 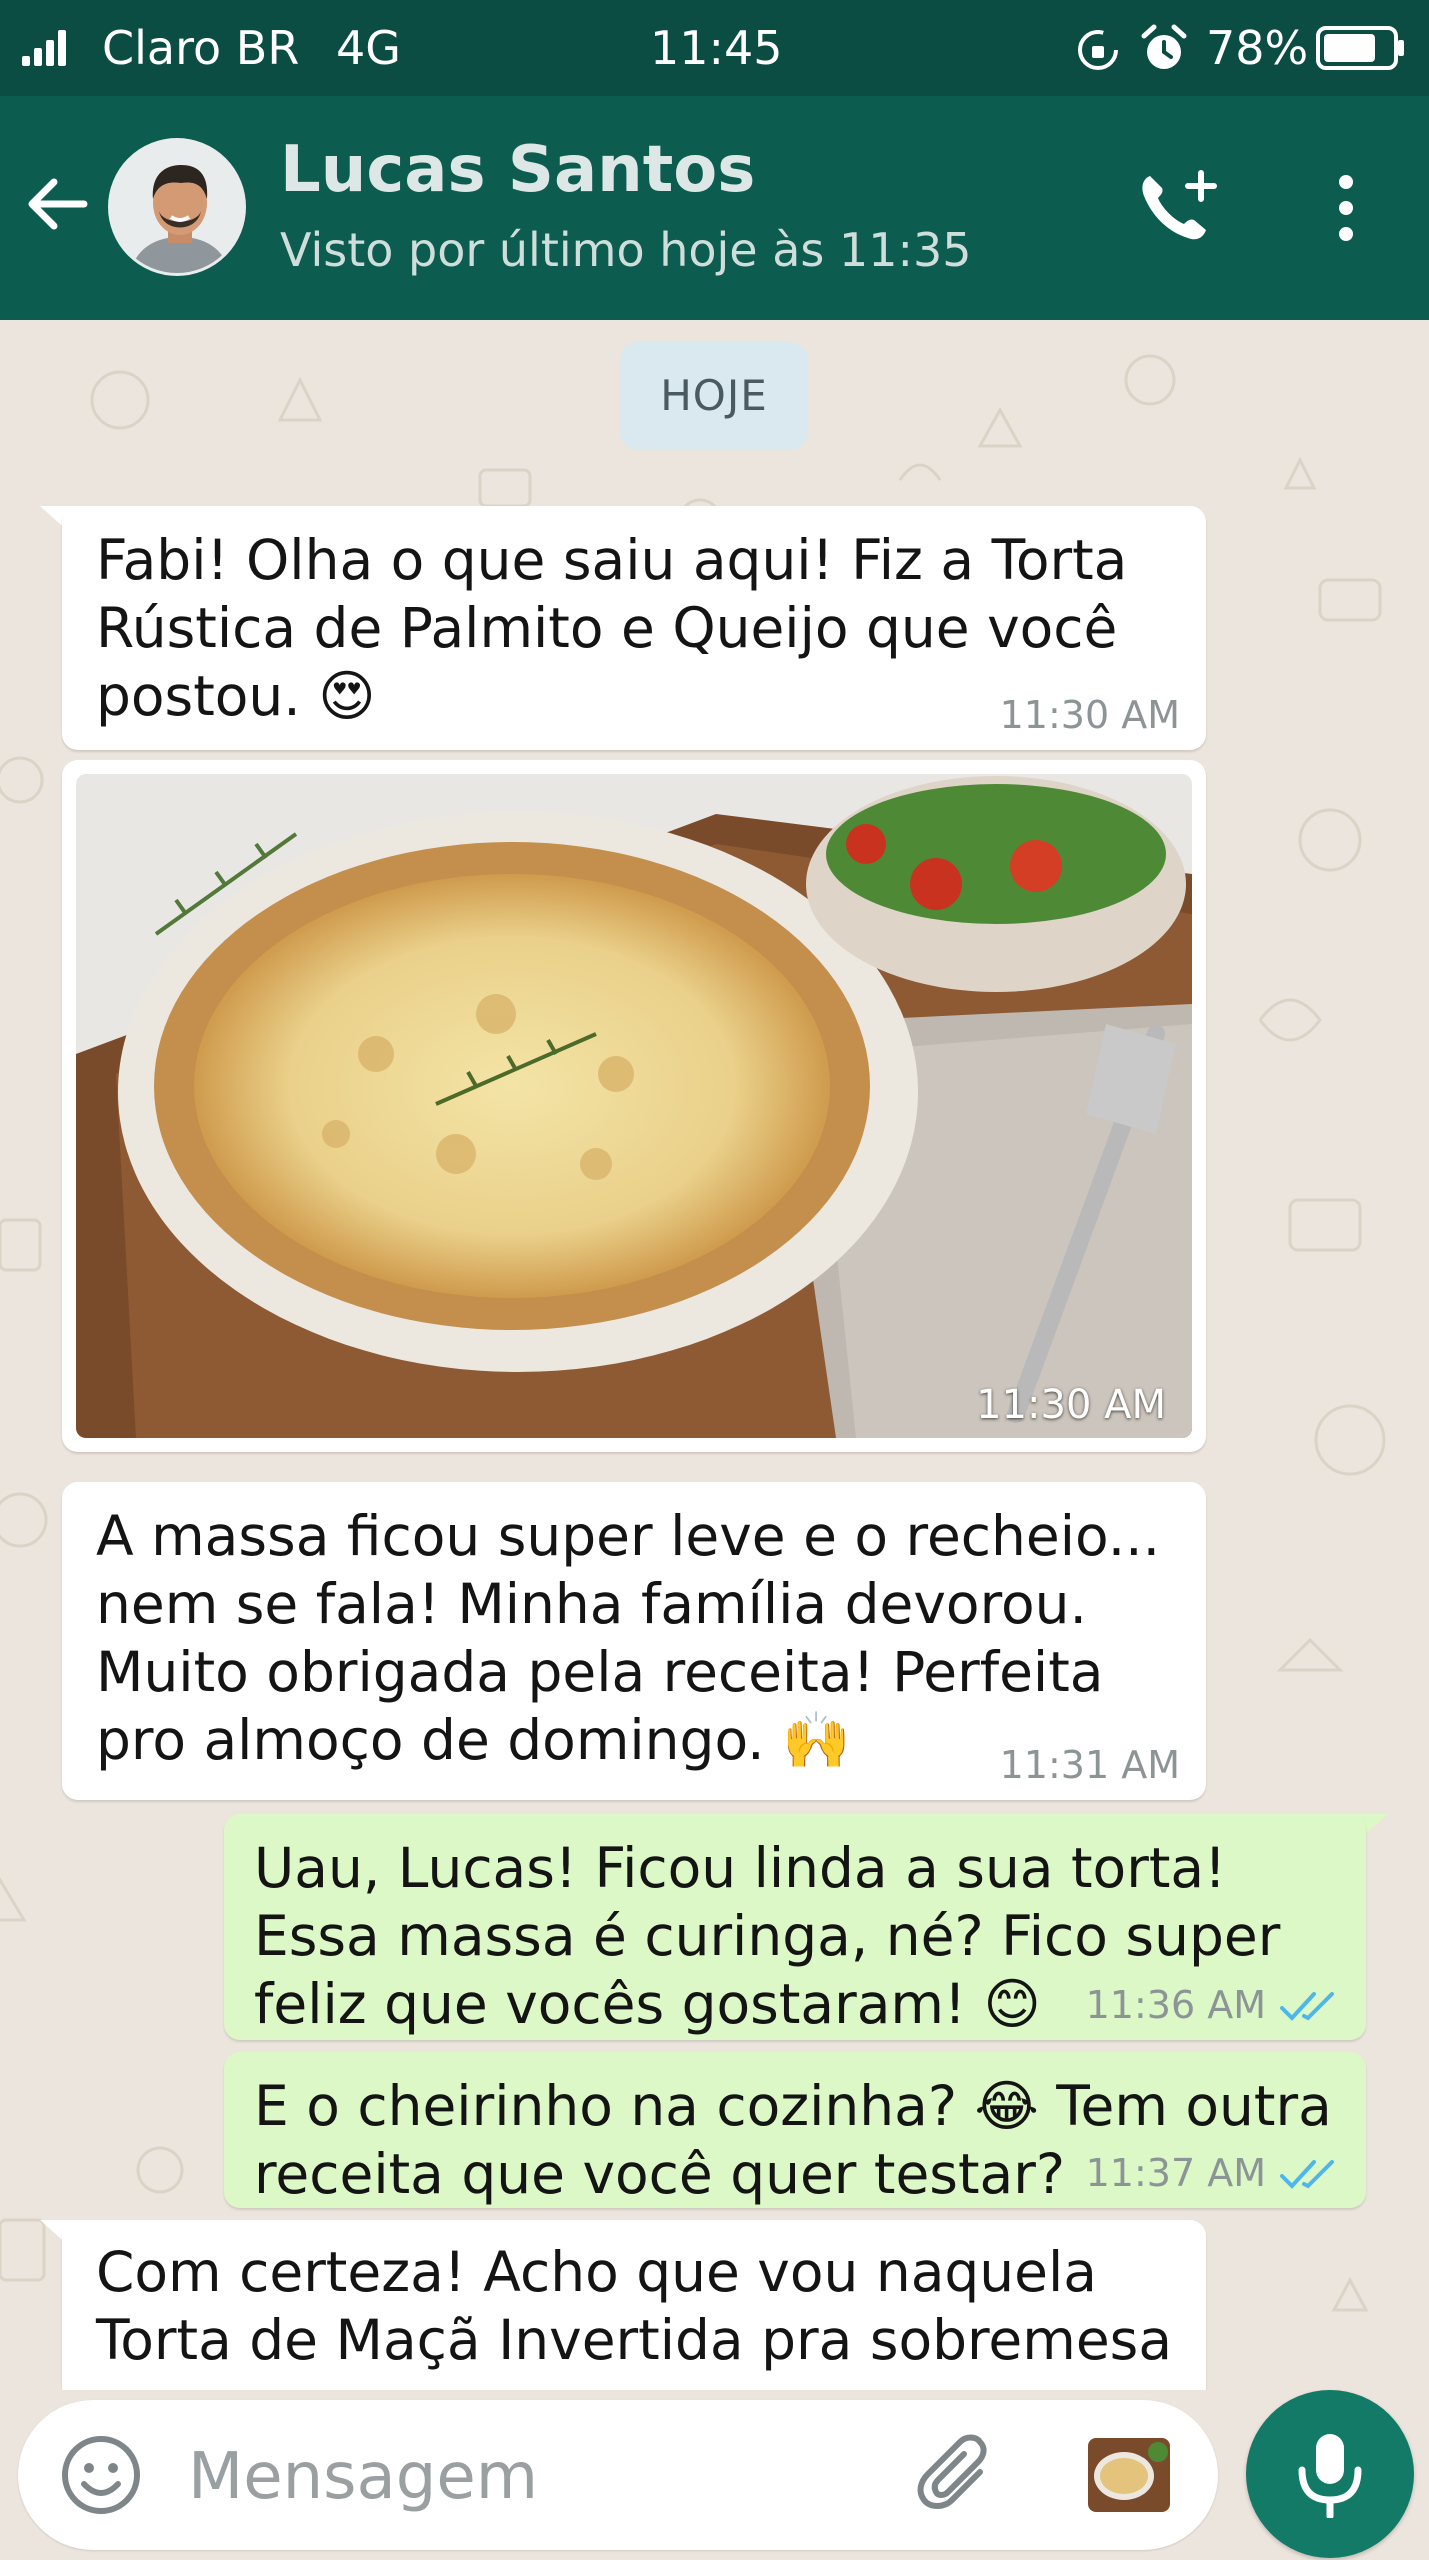 What do you see at coordinates (58, 204) in the screenshot?
I see `back-arrow-icon` at bounding box center [58, 204].